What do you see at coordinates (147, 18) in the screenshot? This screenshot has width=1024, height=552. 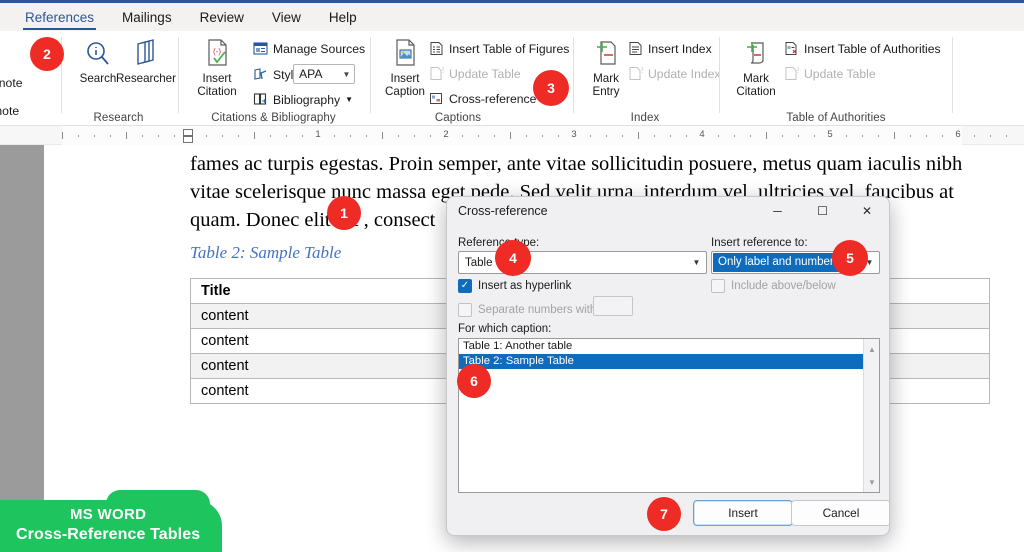 I see `tab-mailings: Mailings` at bounding box center [147, 18].